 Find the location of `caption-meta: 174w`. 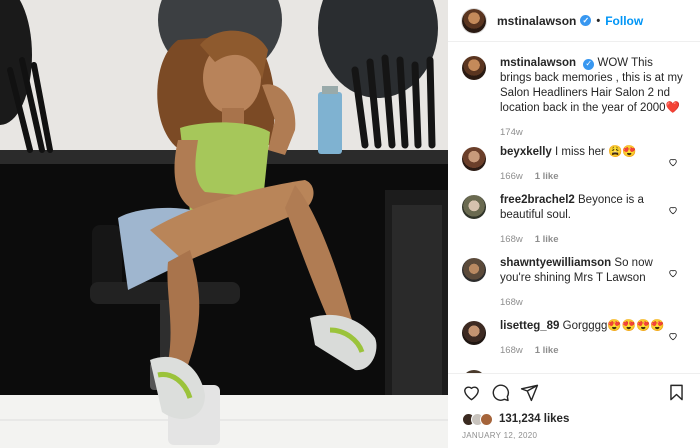

caption-meta: 174w is located at coordinates (593, 132).